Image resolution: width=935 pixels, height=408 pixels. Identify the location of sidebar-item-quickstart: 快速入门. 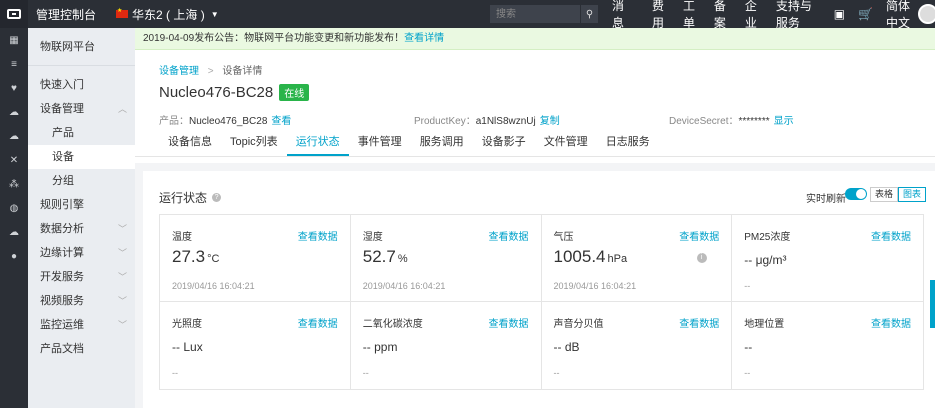
(81, 85).